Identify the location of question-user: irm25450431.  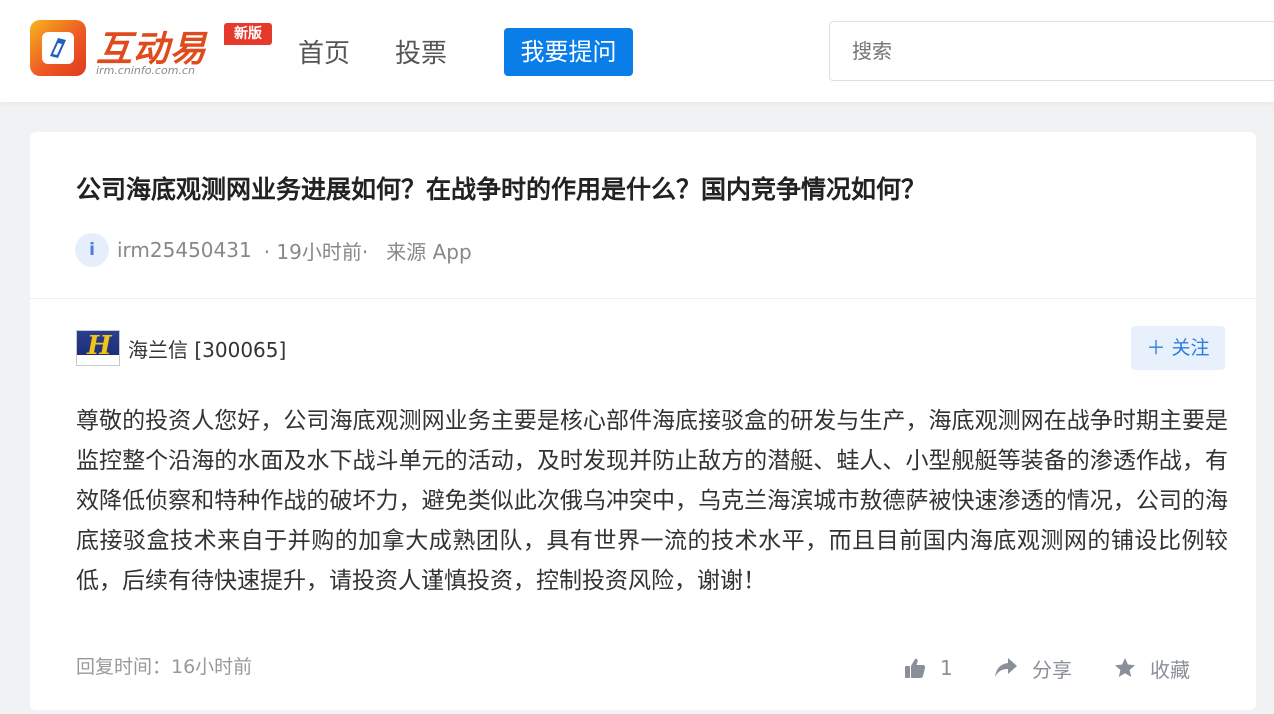
(184, 250).